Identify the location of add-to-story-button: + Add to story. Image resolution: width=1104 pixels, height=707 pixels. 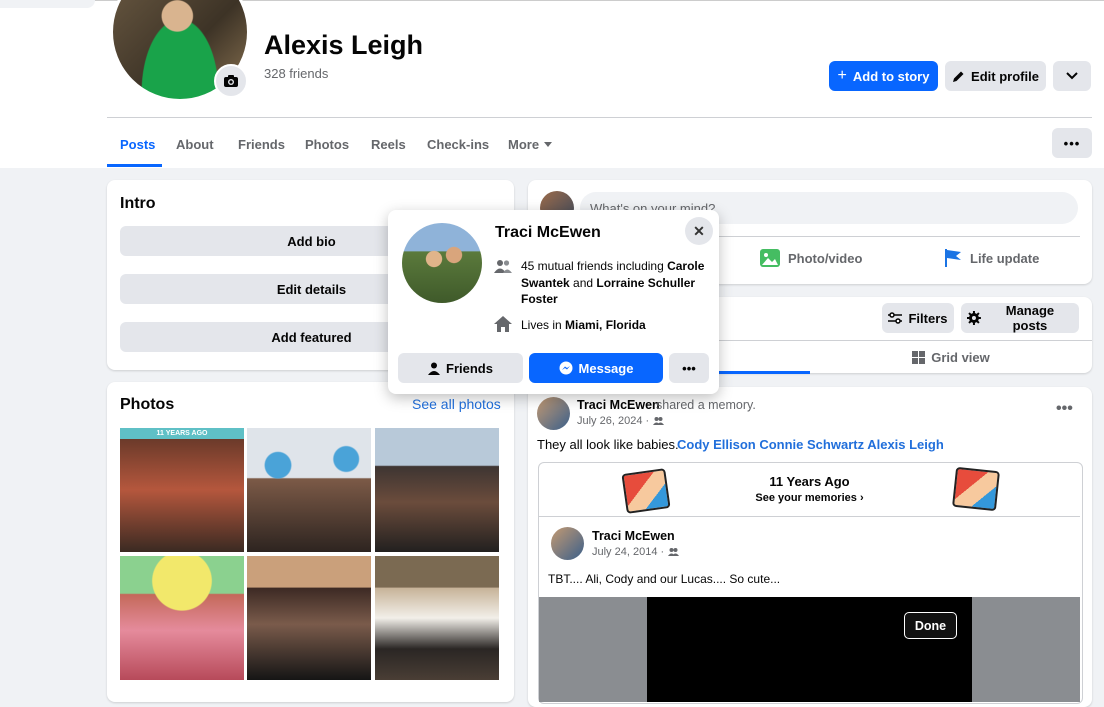
(883, 76).